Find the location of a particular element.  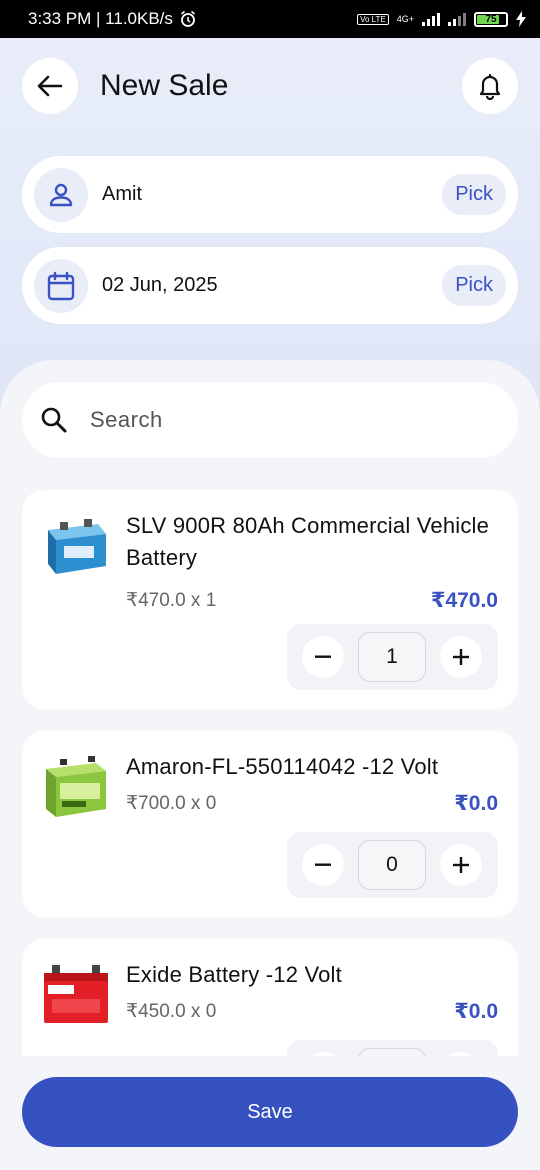

charging-icon is located at coordinates (521, 19).